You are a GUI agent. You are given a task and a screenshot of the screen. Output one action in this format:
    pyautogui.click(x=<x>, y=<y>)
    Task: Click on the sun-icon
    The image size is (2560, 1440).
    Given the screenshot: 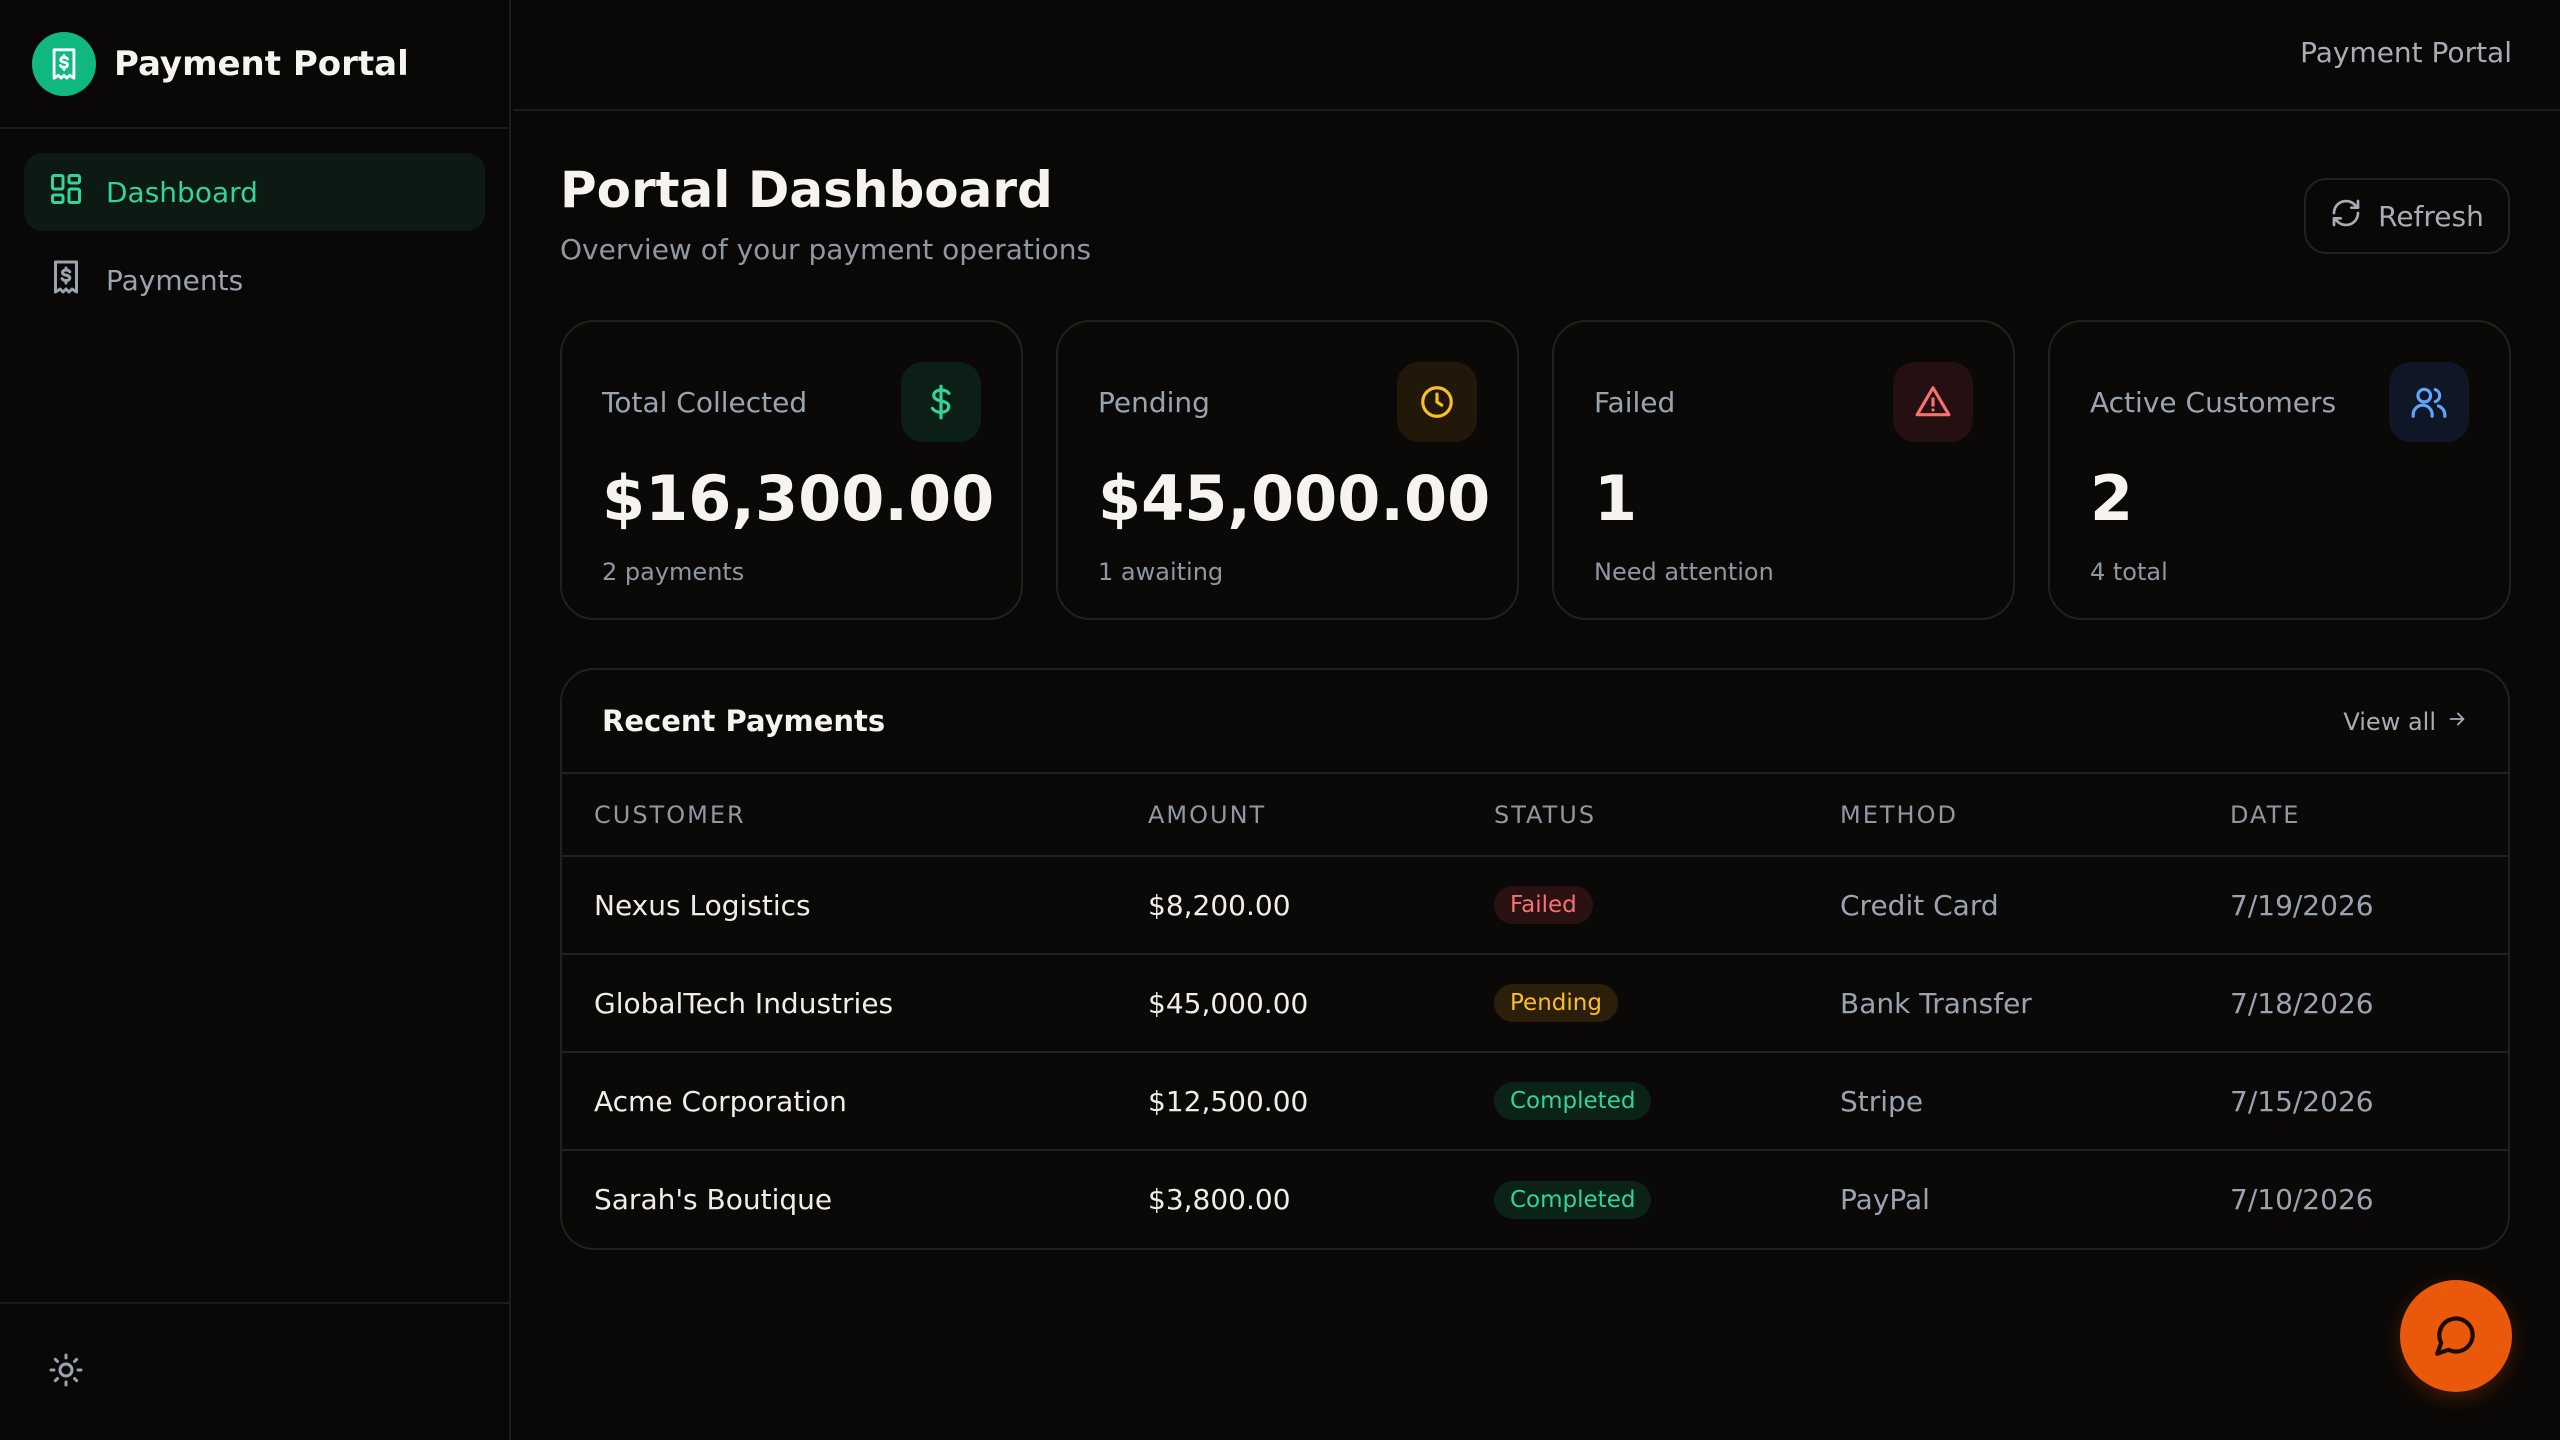 What is the action you would take?
    pyautogui.click(x=66, y=1372)
    